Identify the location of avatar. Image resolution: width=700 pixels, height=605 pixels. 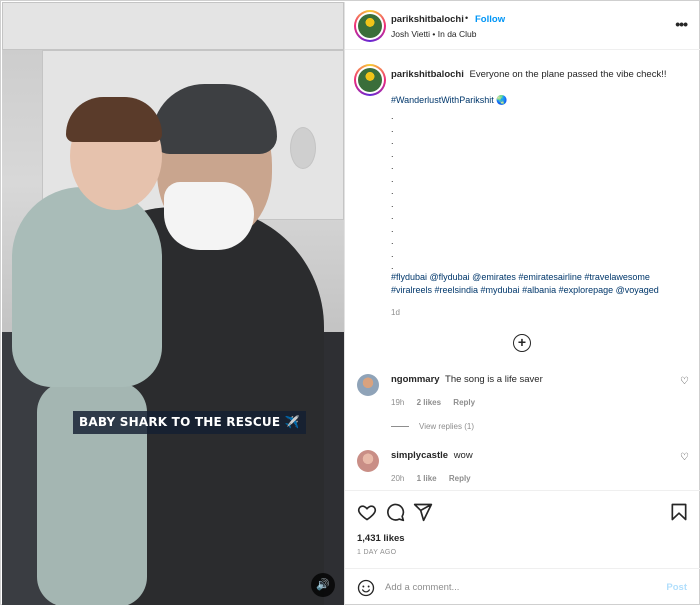
(370, 26).